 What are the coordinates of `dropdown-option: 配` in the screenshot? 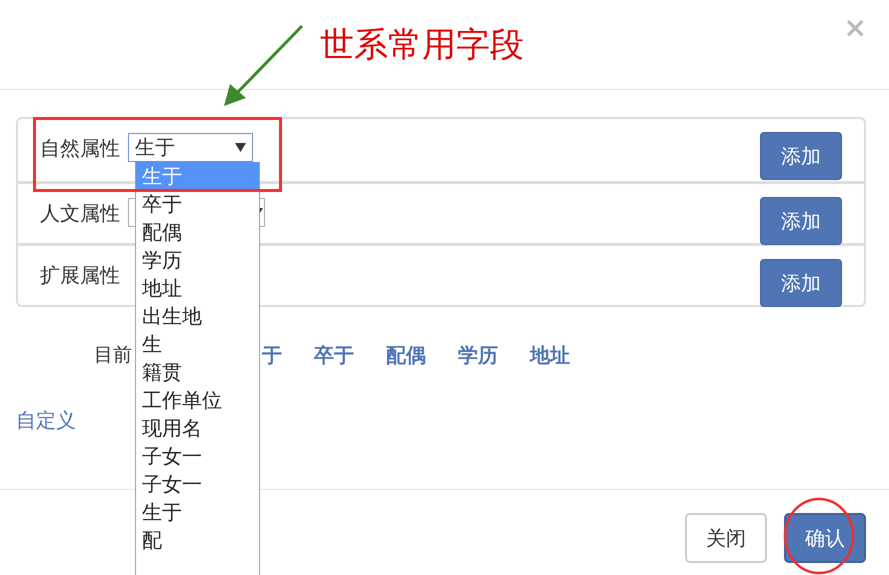 It's located at (197, 540).